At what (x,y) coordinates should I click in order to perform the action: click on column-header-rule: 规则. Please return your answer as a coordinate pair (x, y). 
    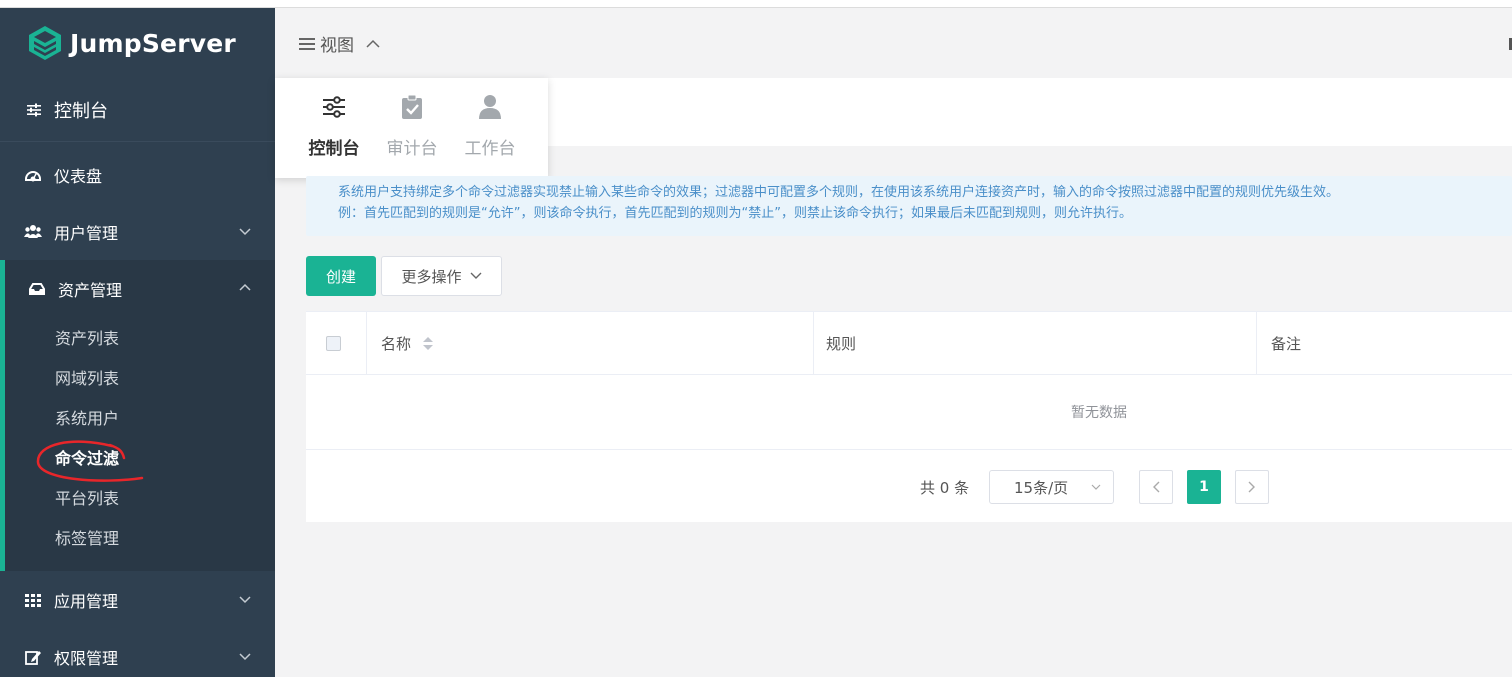
    Looking at the image, I should click on (1035, 343).